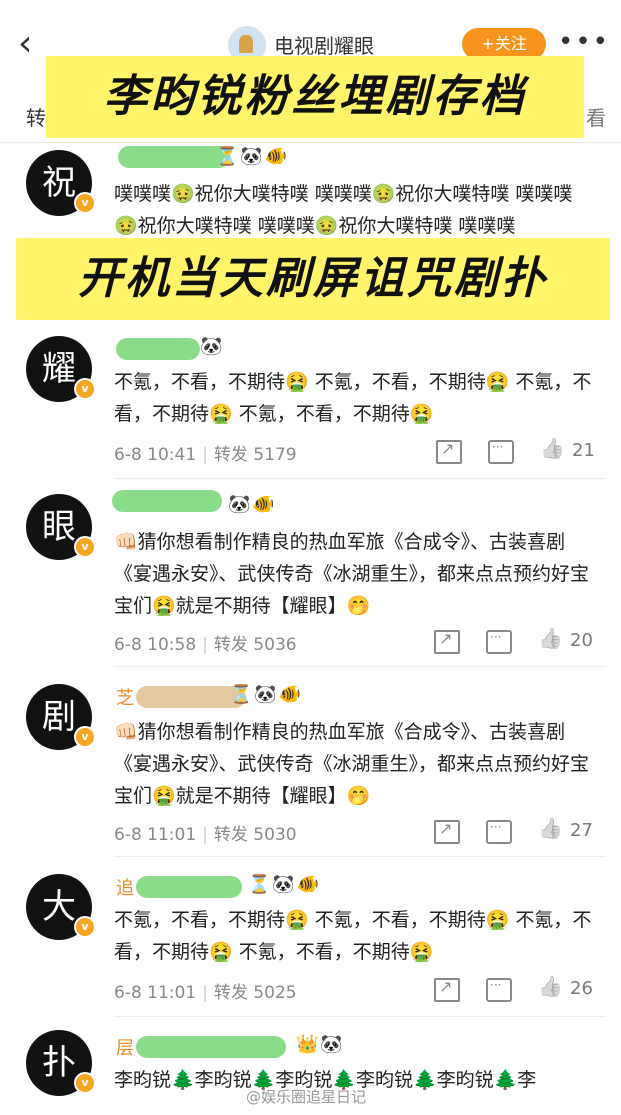  Describe the element at coordinates (125, 1047) in the screenshot. I see `username-fragment: 层` at that location.